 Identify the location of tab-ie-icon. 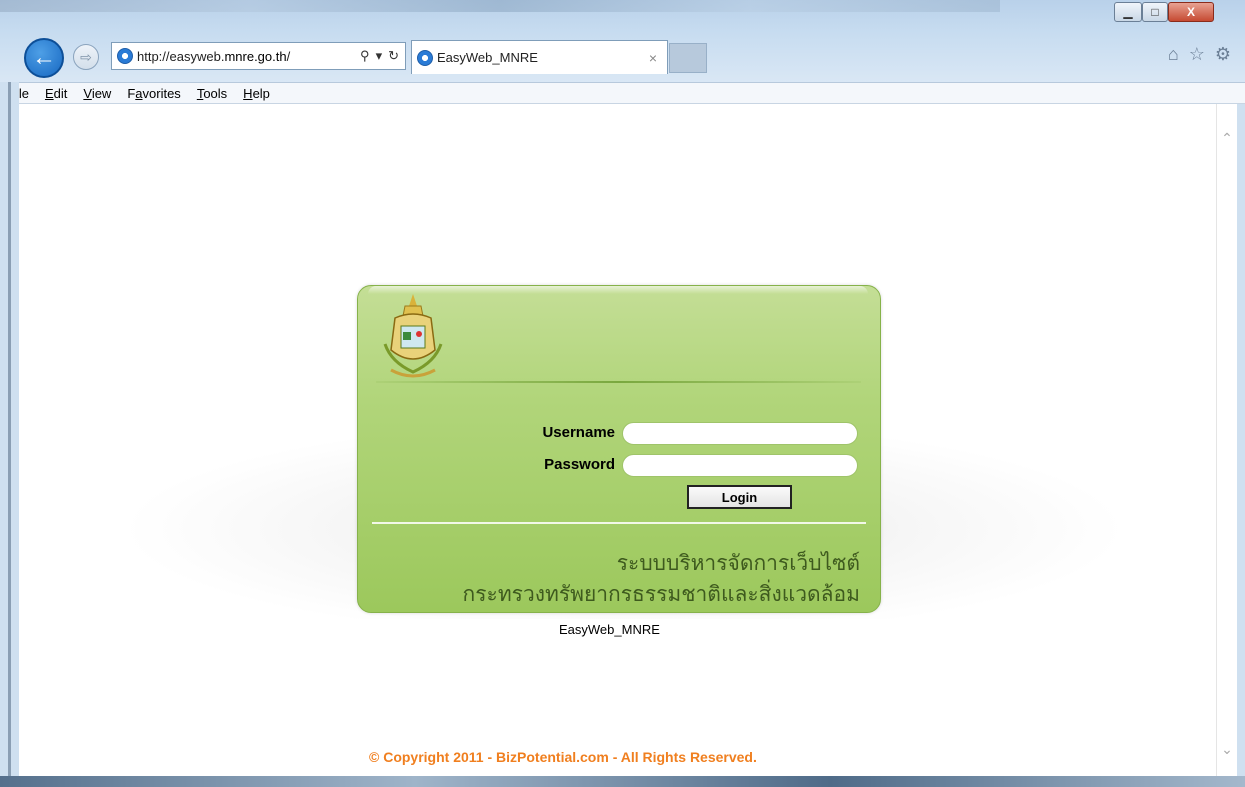
(425, 57).